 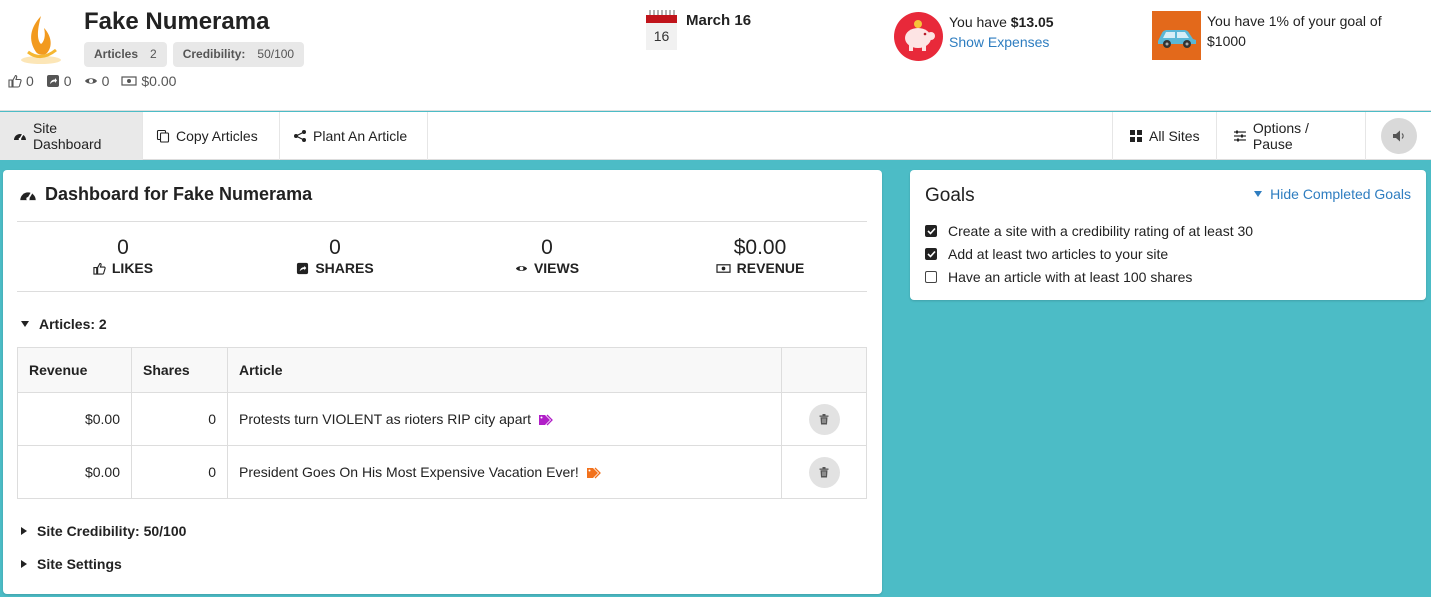 I want to click on stat-revenue: $0.00 REVENUE, so click(x=760, y=256).